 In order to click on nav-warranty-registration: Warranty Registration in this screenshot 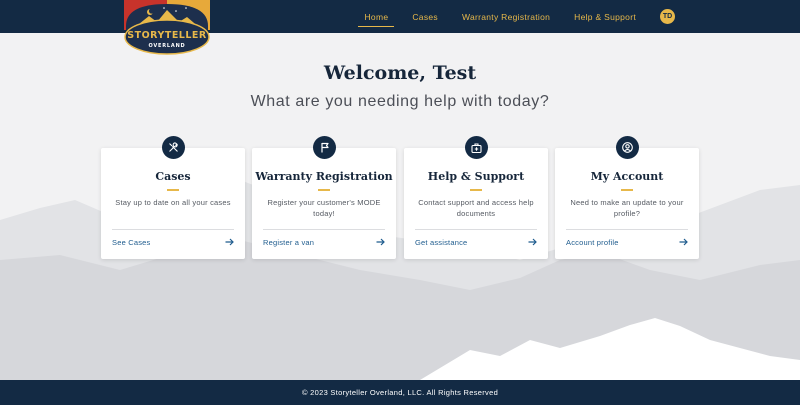, I will do `click(506, 16)`.